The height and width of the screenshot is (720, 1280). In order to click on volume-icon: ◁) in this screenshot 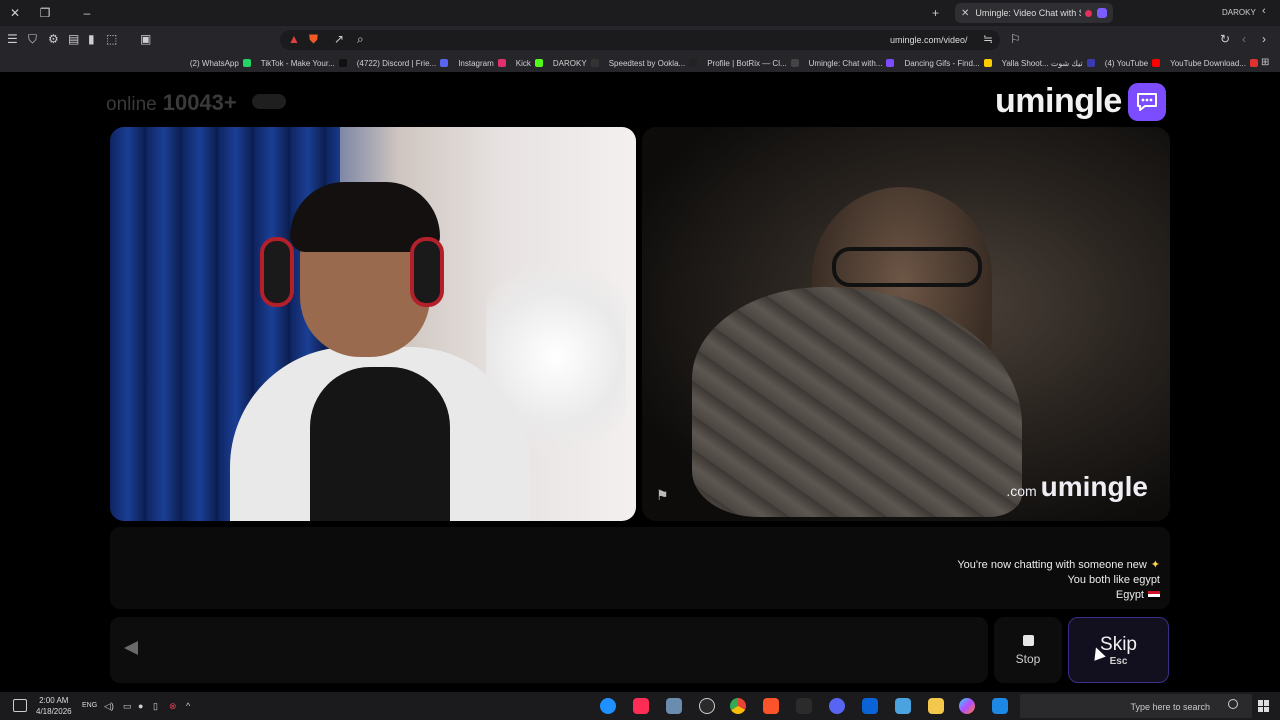, I will do `click(109, 706)`.